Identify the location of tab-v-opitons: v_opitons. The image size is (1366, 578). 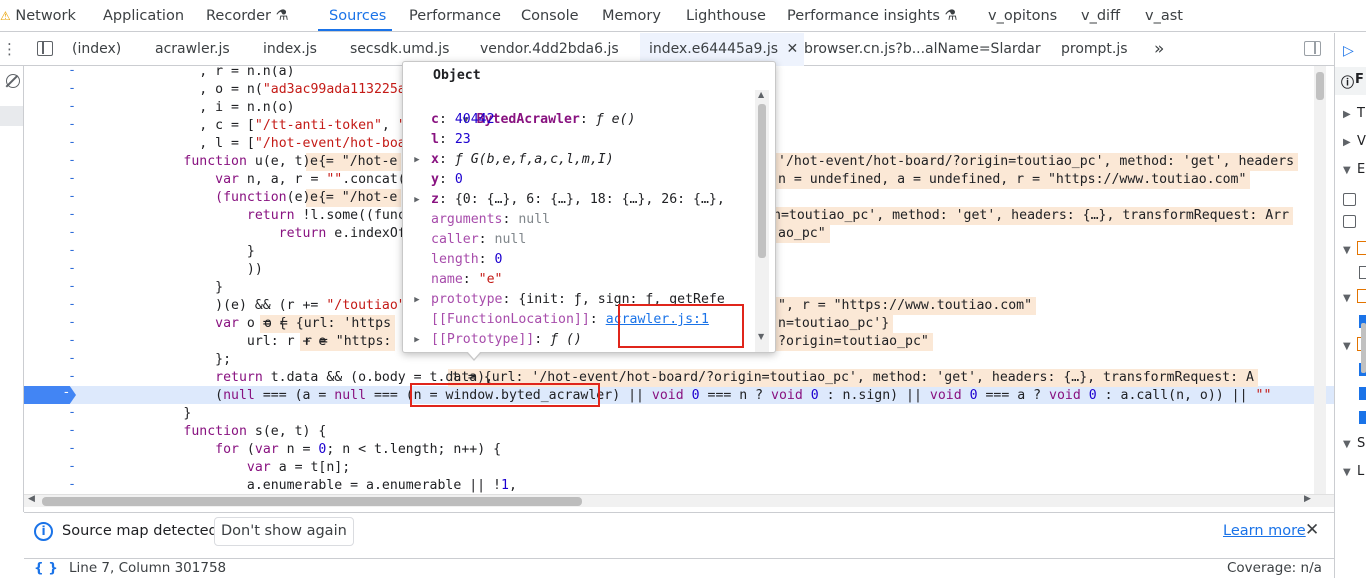
(1022, 16).